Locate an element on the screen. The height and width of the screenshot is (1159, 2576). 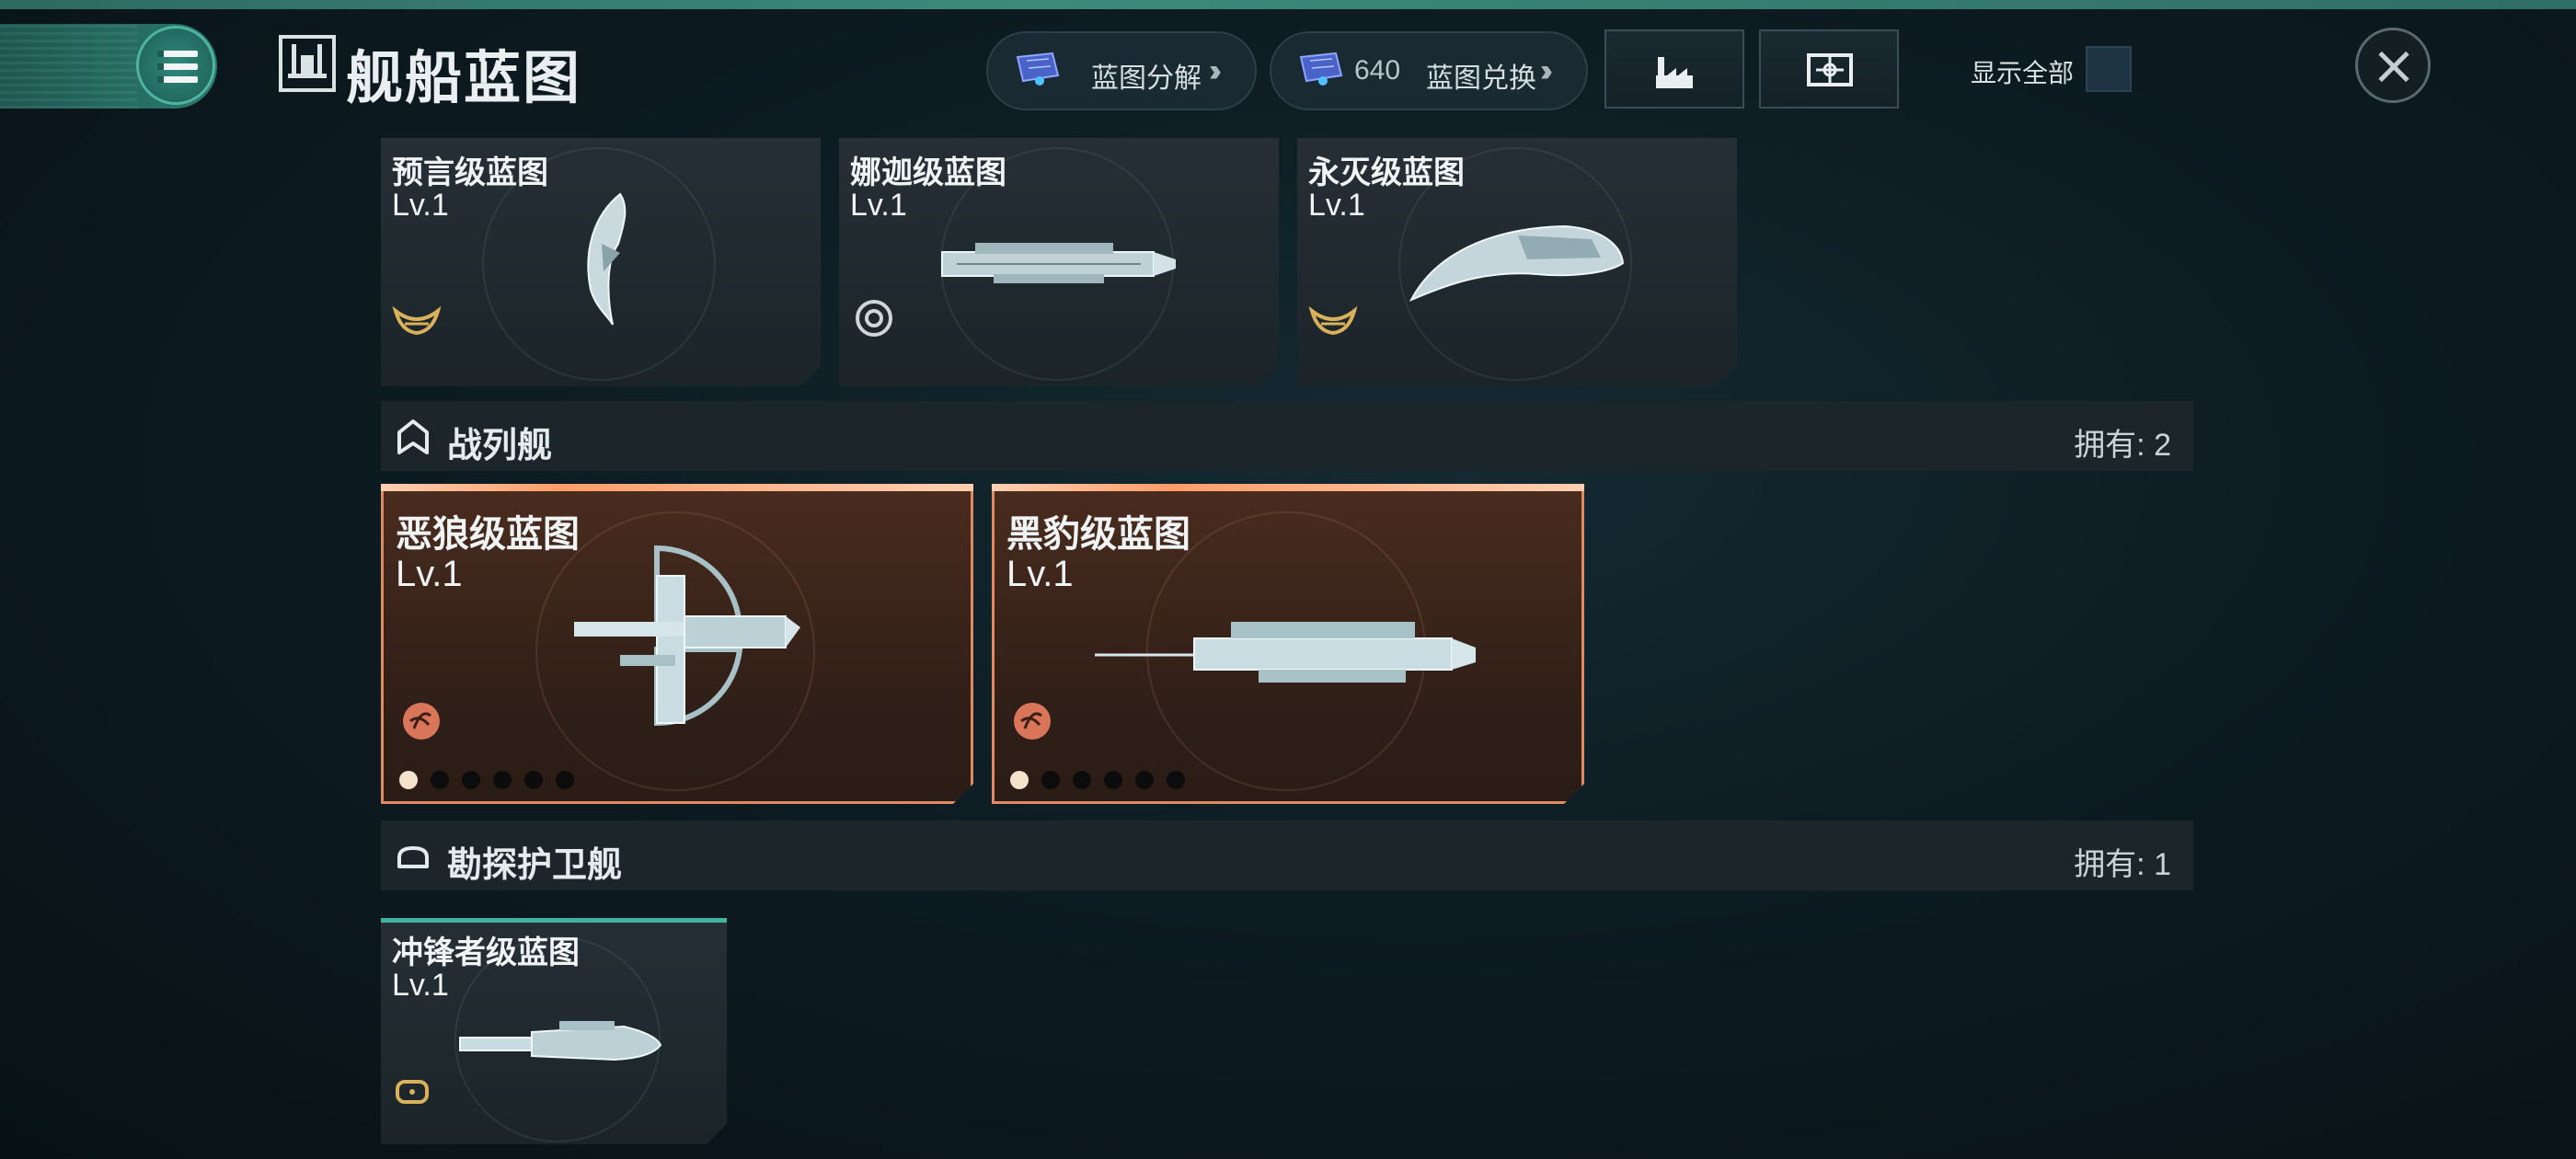
show-all-label: 显示全部 is located at coordinates (2023, 73).